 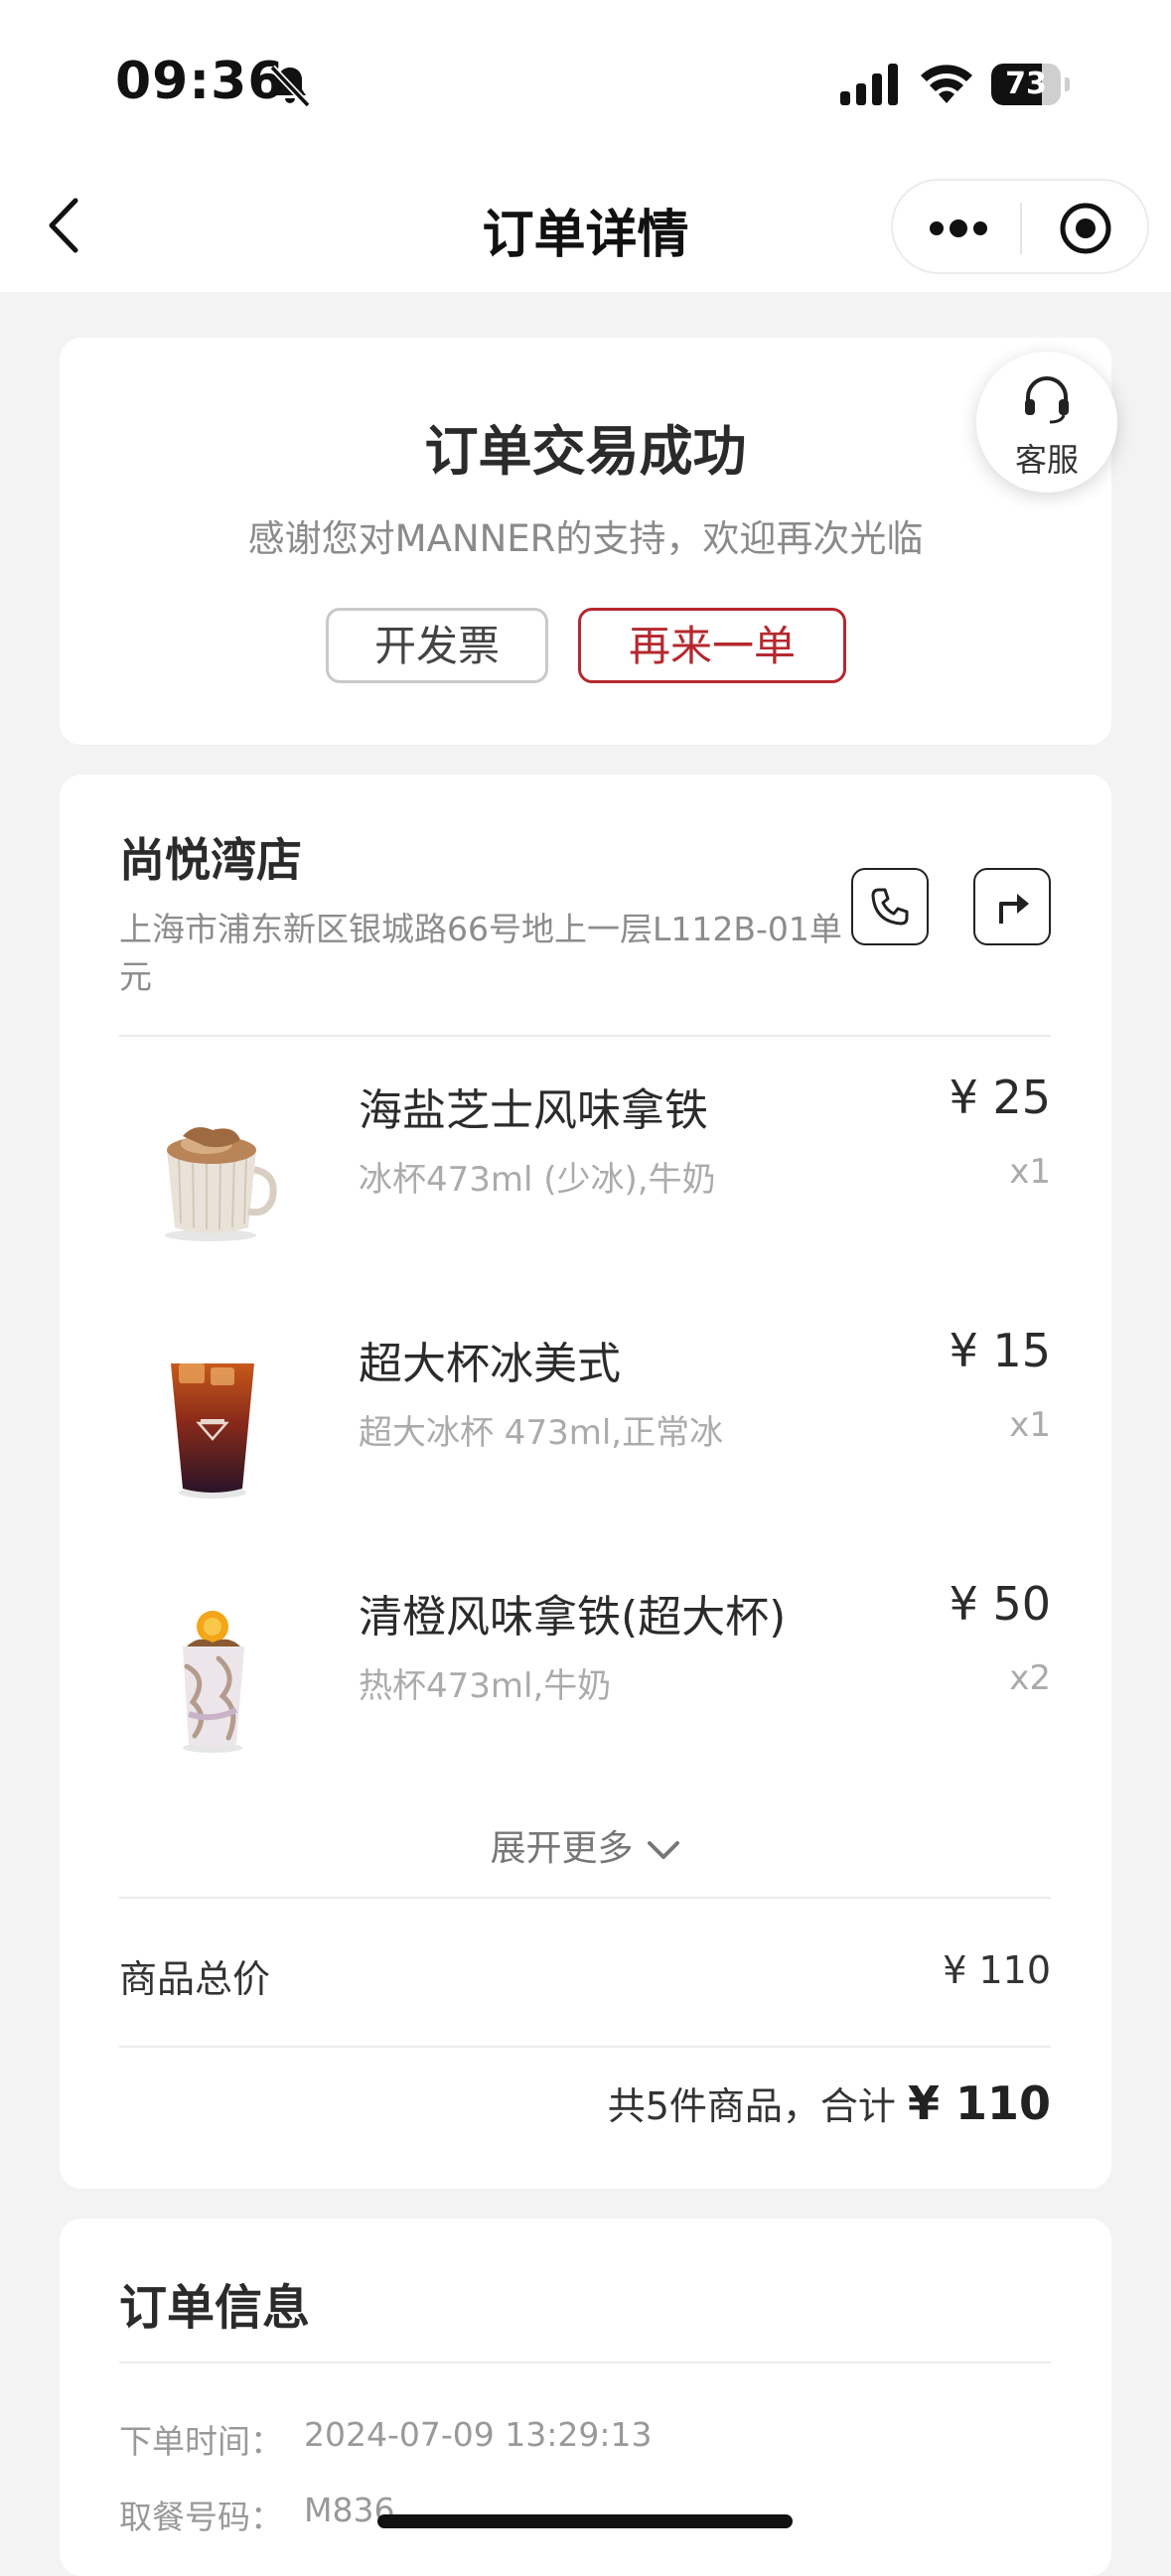 What do you see at coordinates (490, 1364) in the screenshot?
I see `item-name: 超大杯冰美式` at bounding box center [490, 1364].